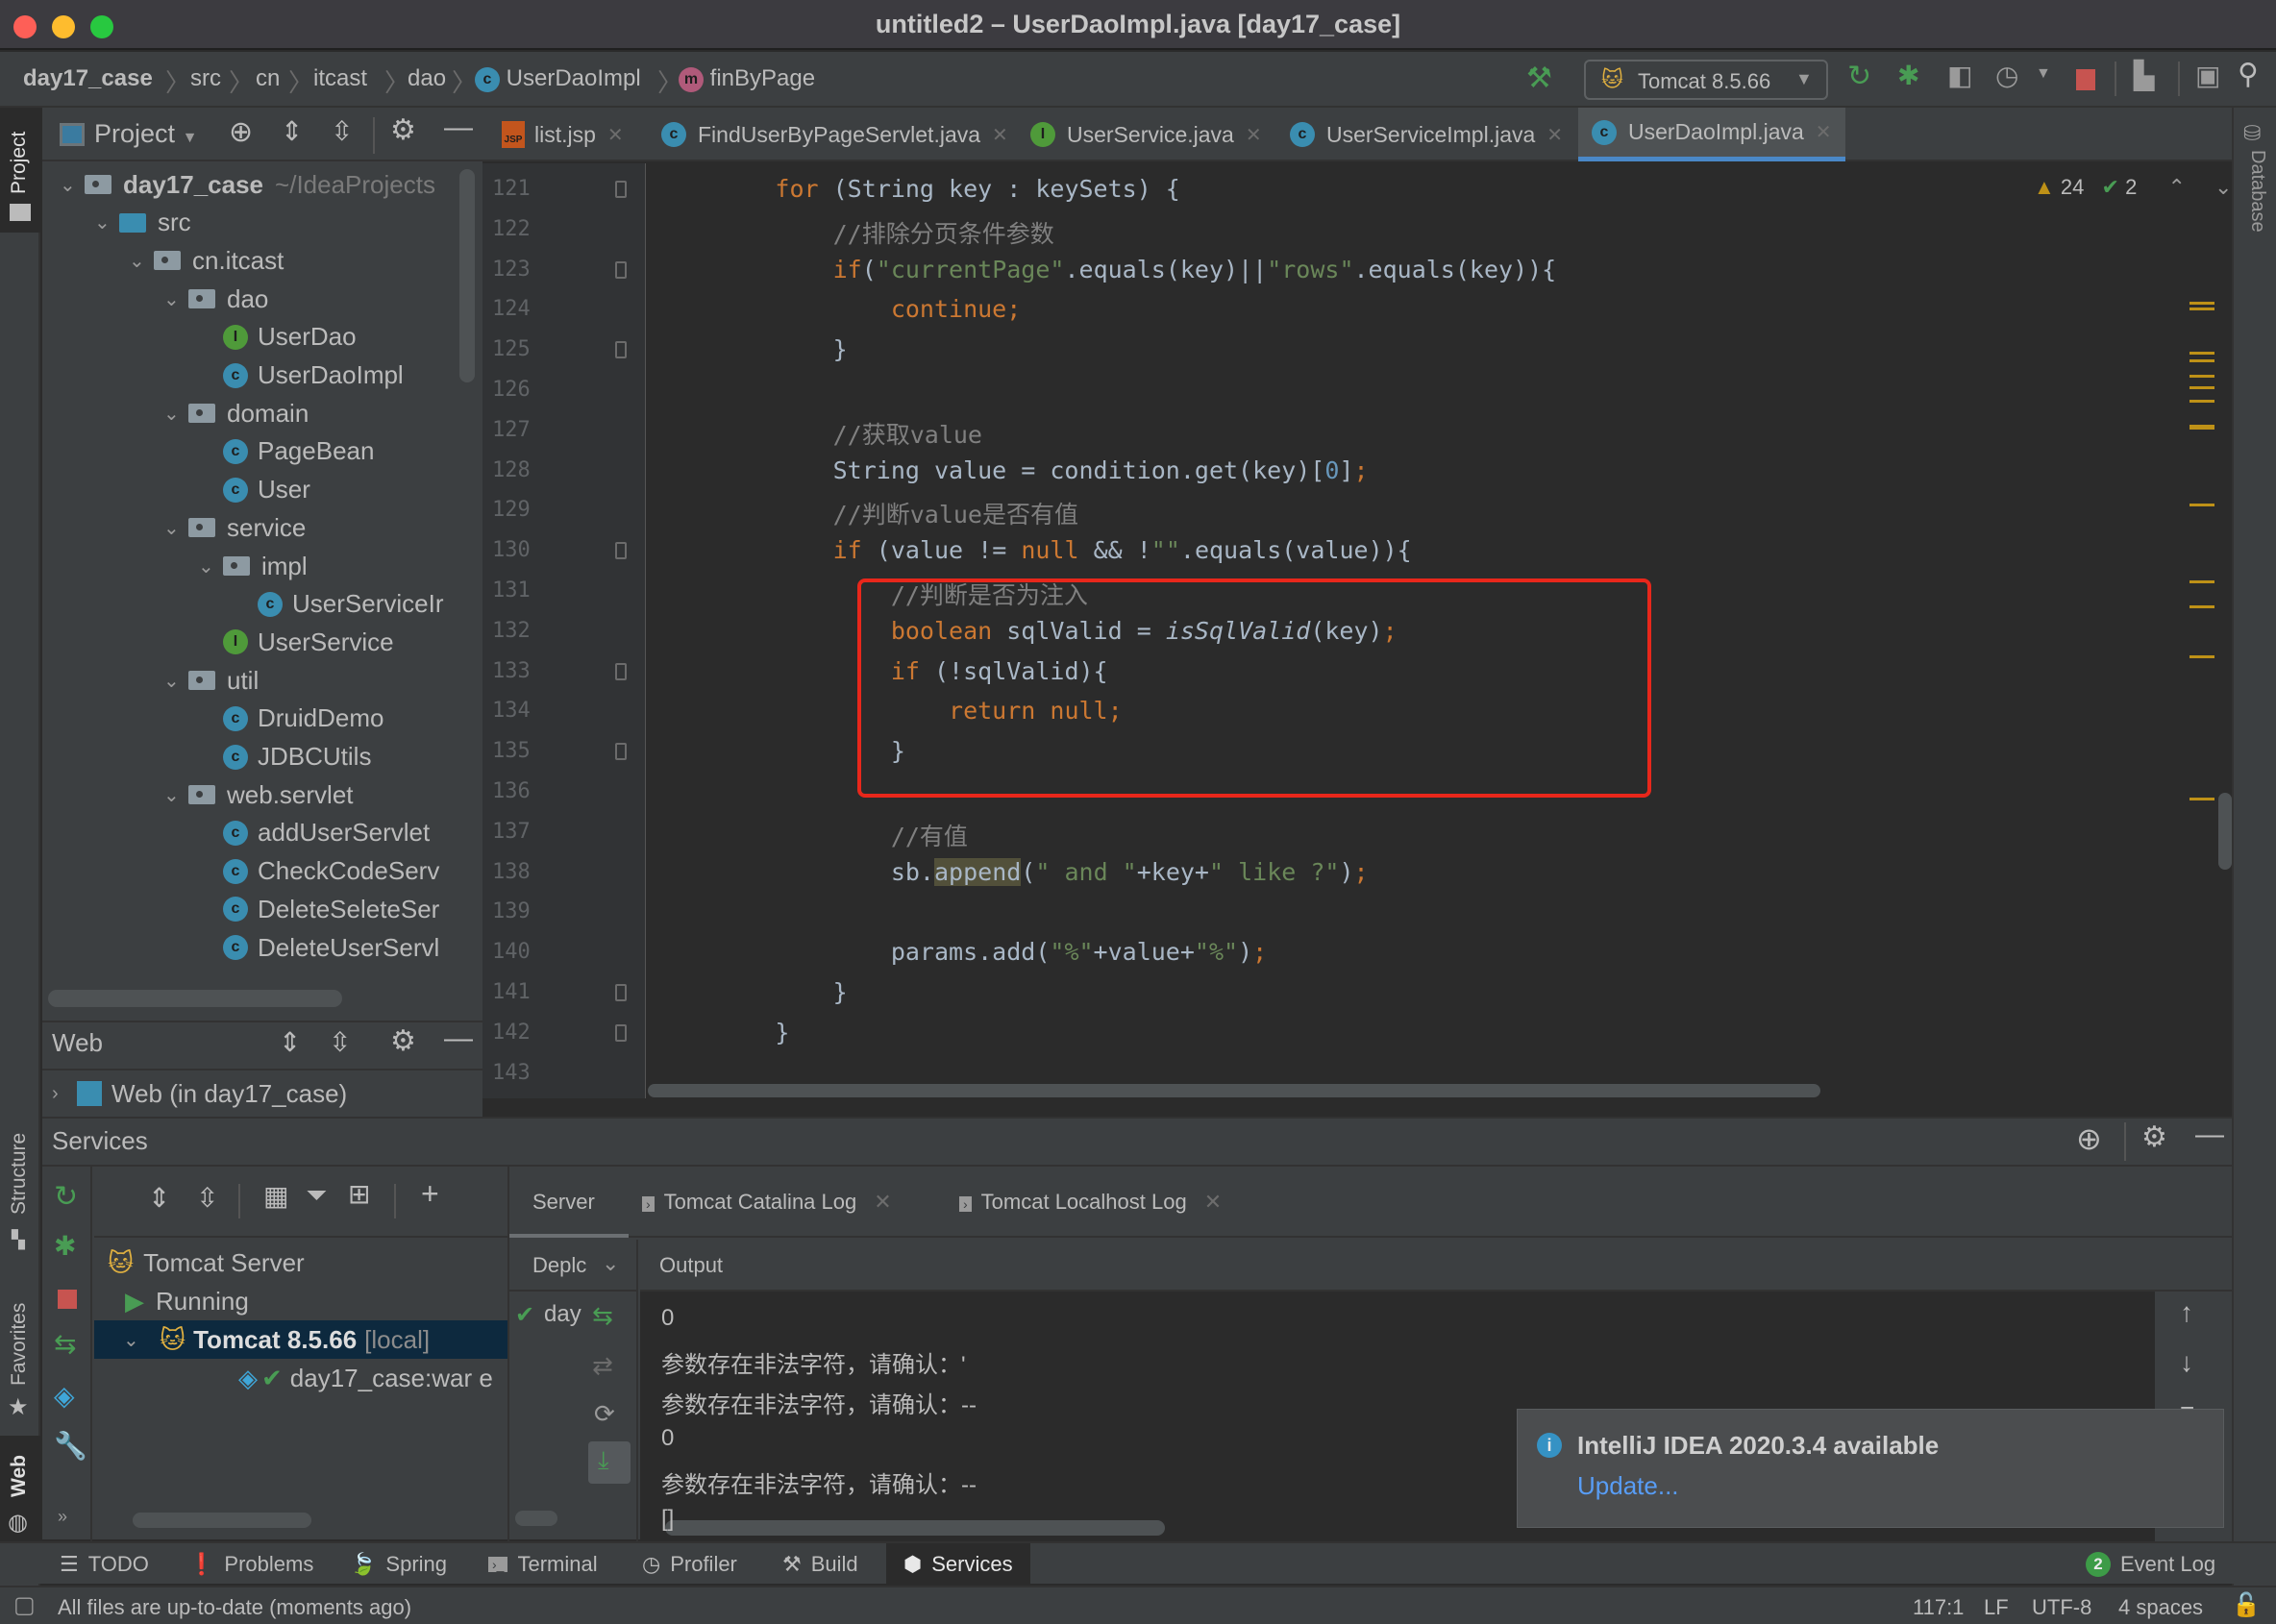 The width and height of the screenshot is (2276, 1624). What do you see at coordinates (2133, 188) in the screenshot?
I see `inspection-widget: ▲ 24 ✔ 2 ⌃ ⌄` at bounding box center [2133, 188].